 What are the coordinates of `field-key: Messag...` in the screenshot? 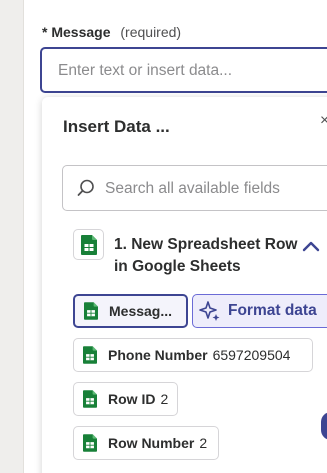 It's located at (141, 311).